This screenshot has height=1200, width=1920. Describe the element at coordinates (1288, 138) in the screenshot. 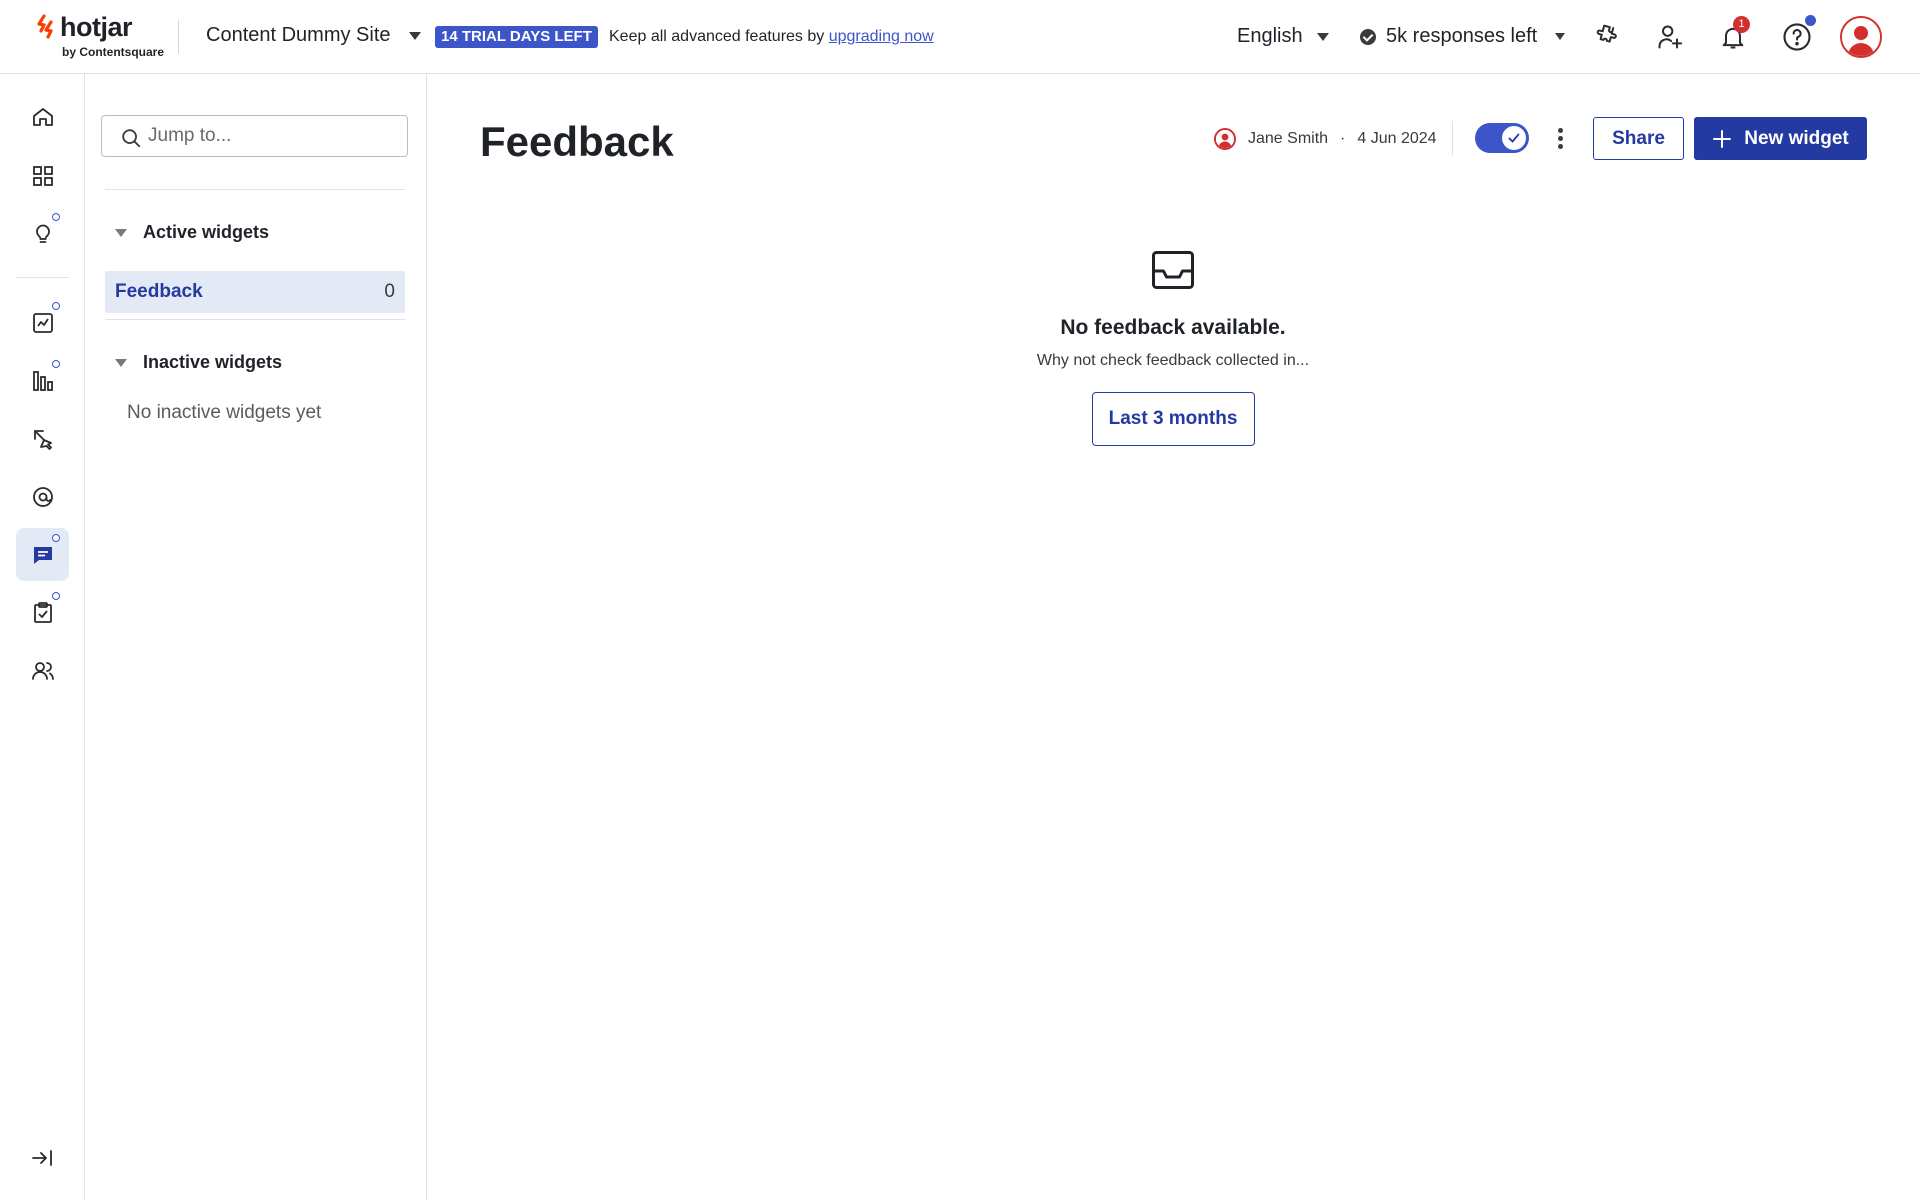

I see `owner-name: Jane Smith` at that location.